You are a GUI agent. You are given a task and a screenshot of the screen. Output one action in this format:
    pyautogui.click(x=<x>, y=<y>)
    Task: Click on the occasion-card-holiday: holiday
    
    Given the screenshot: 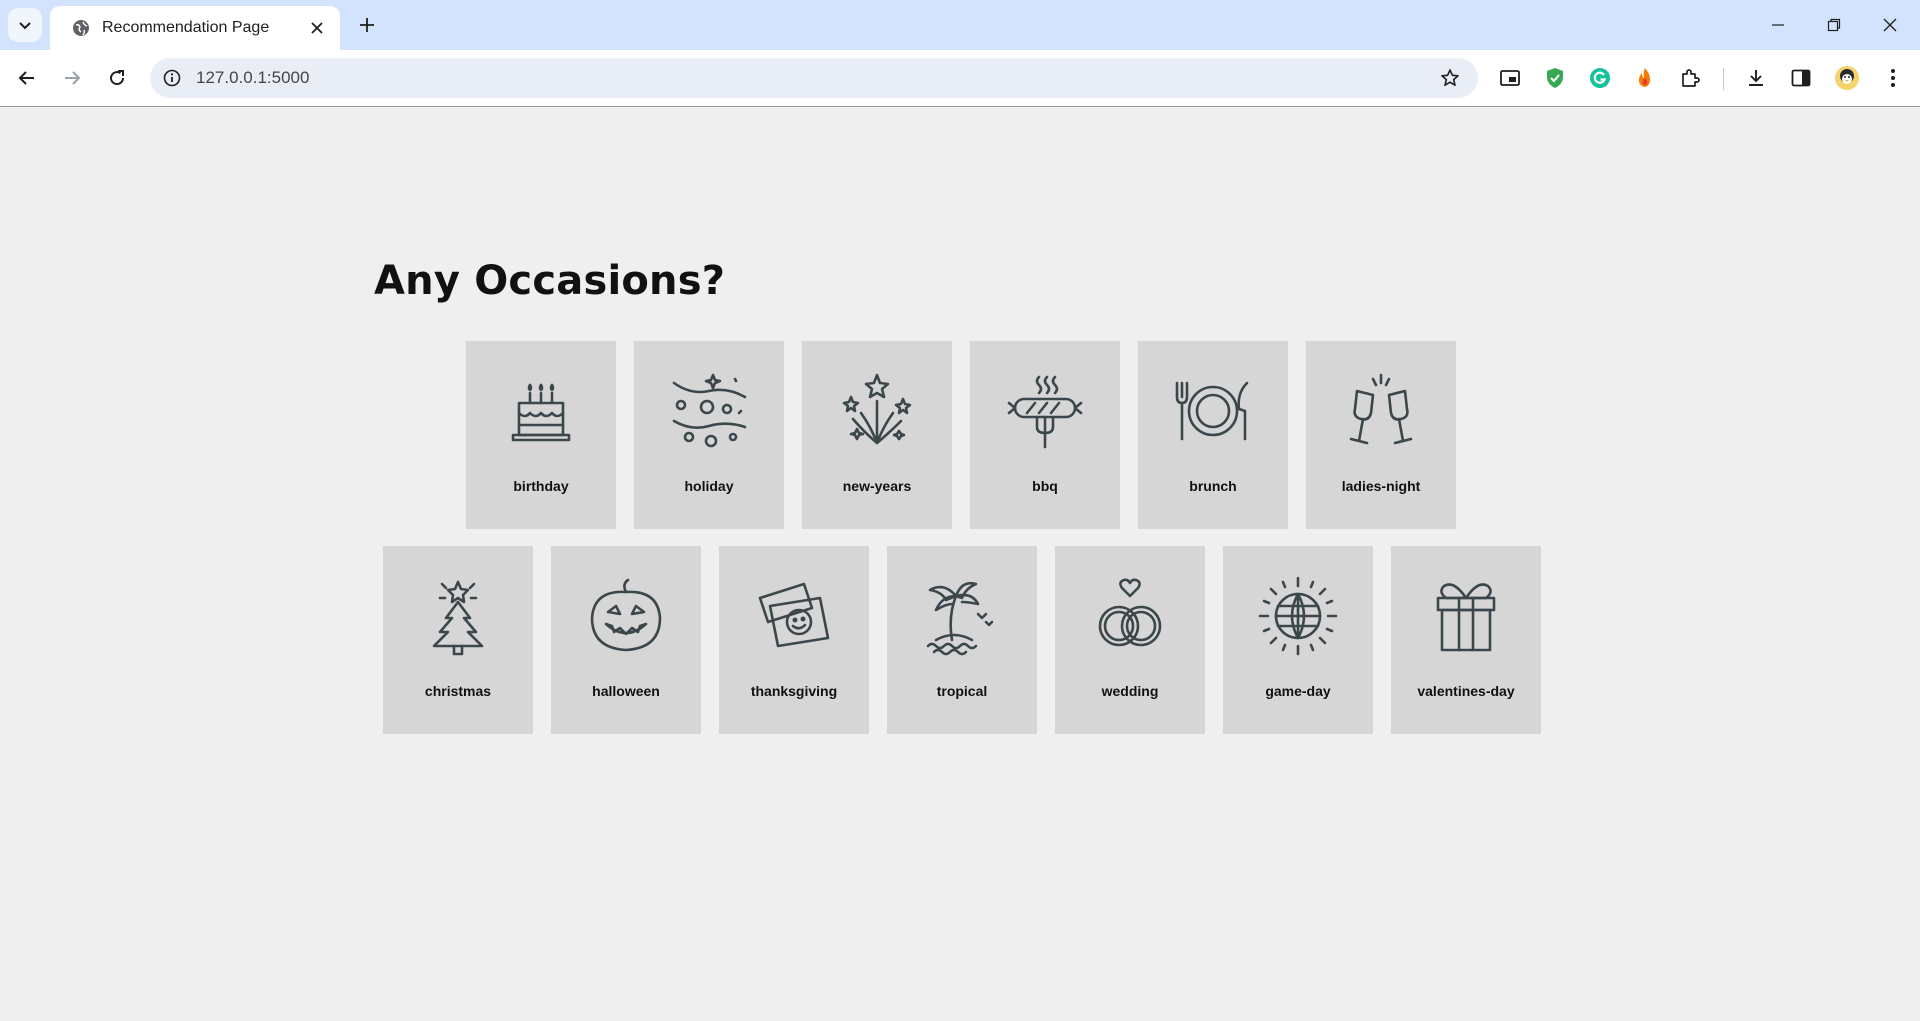 What is the action you would take?
    pyautogui.click(x=709, y=435)
    